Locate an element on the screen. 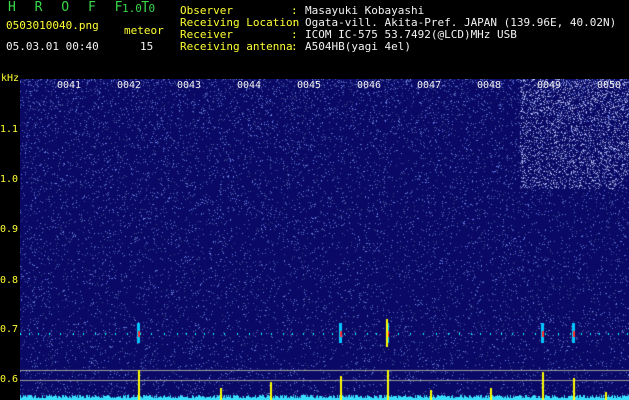 This screenshot has height=400, width=629. minute-label: 0048 is located at coordinates (489, 85).